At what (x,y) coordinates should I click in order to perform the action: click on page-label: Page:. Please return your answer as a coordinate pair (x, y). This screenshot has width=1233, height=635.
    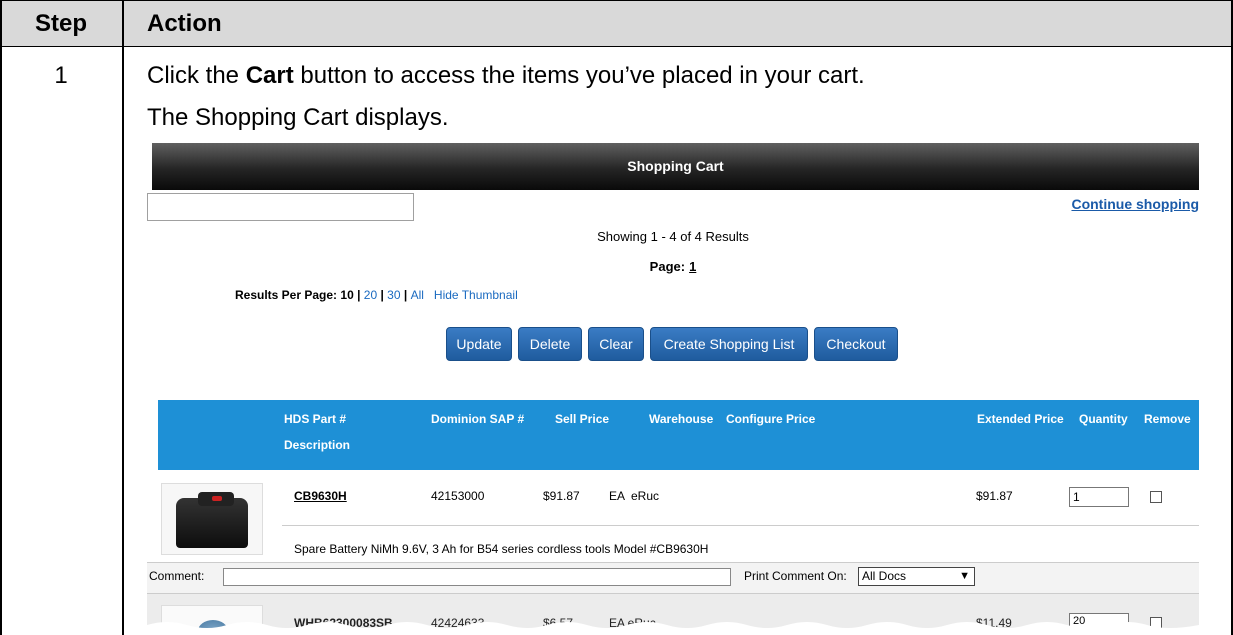
    Looking at the image, I should click on (667, 266).